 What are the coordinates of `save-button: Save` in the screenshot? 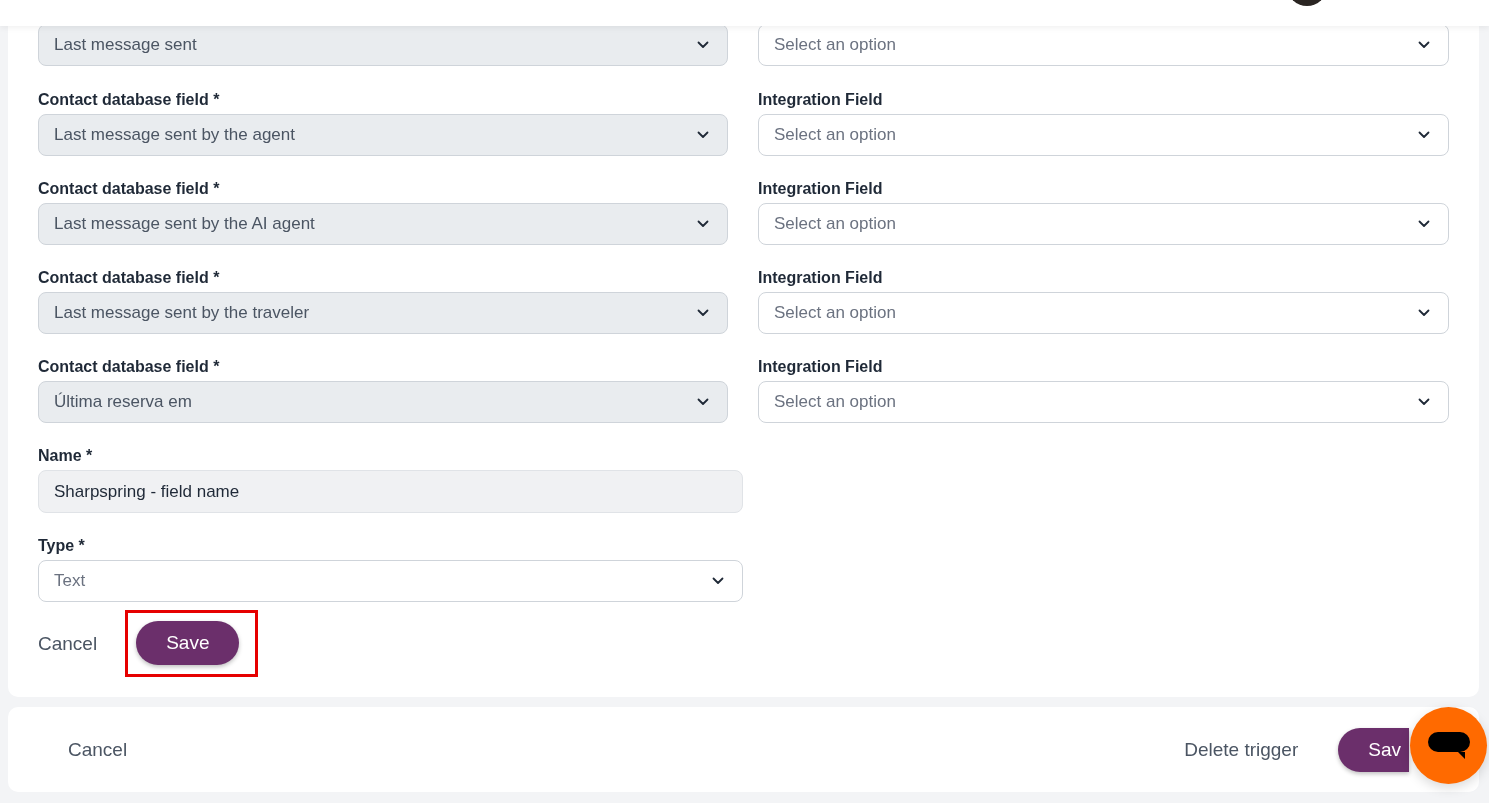 It's located at (188, 643).